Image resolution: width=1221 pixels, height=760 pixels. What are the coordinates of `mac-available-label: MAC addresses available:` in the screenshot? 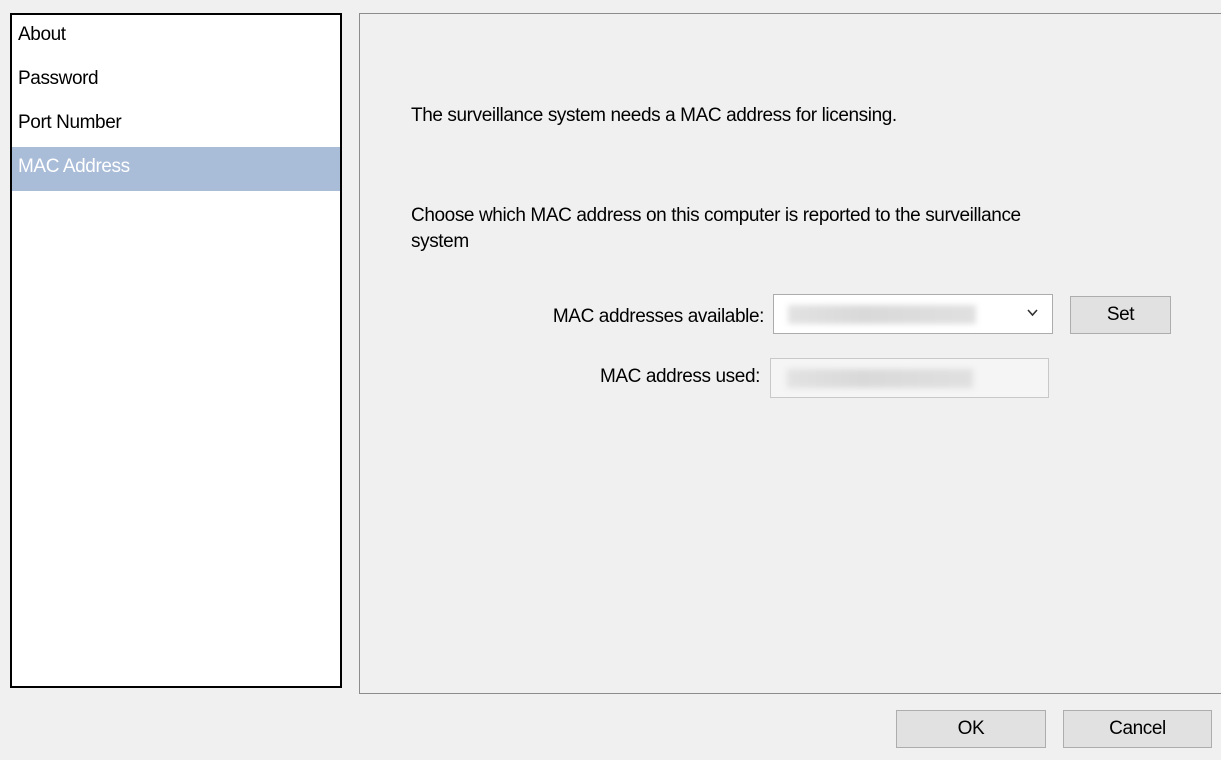 It's located at (658, 316).